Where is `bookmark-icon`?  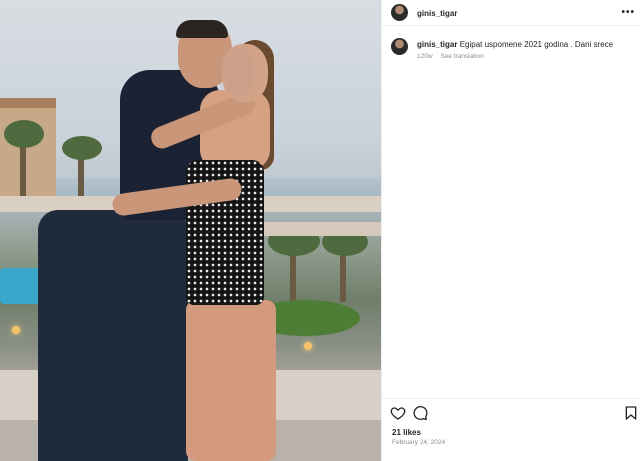 bookmark-icon is located at coordinates (631, 413).